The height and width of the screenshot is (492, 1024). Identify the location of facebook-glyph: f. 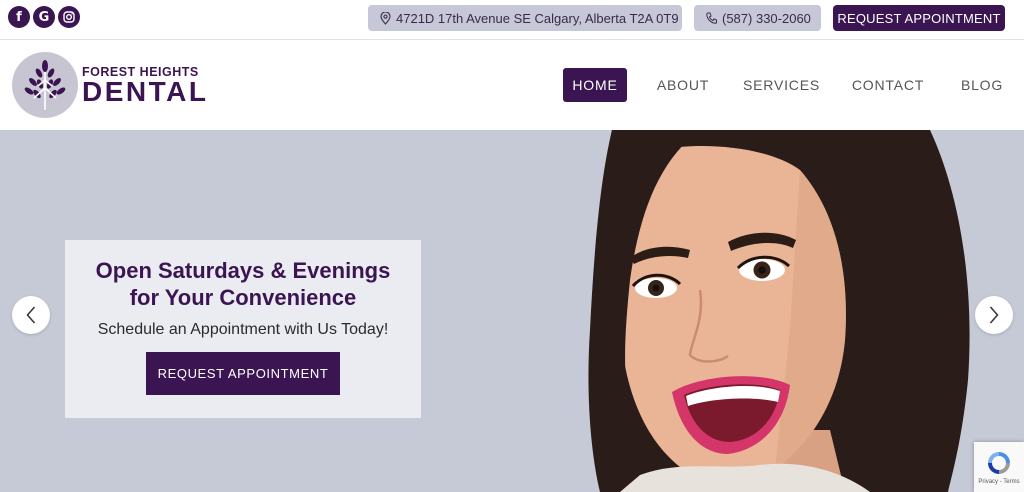
(19, 17).